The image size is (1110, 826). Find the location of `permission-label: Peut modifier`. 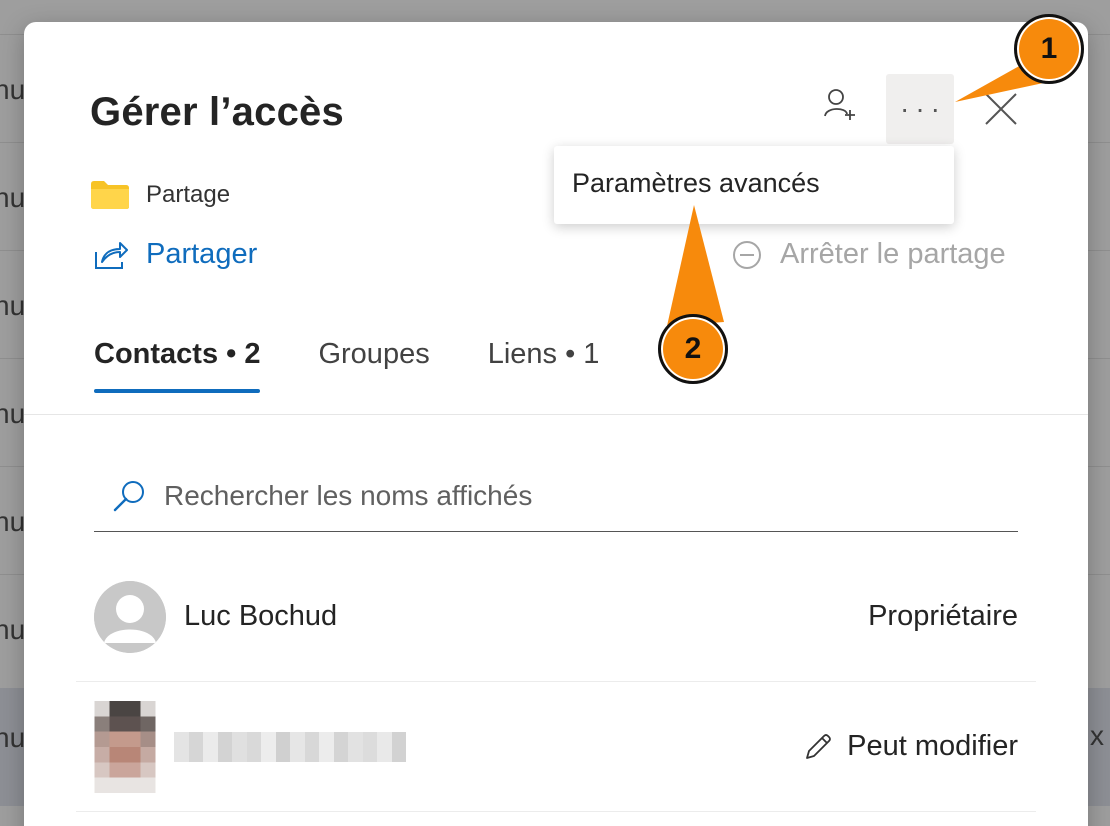

permission-label: Peut modifier is located at coordinates (910, 746).